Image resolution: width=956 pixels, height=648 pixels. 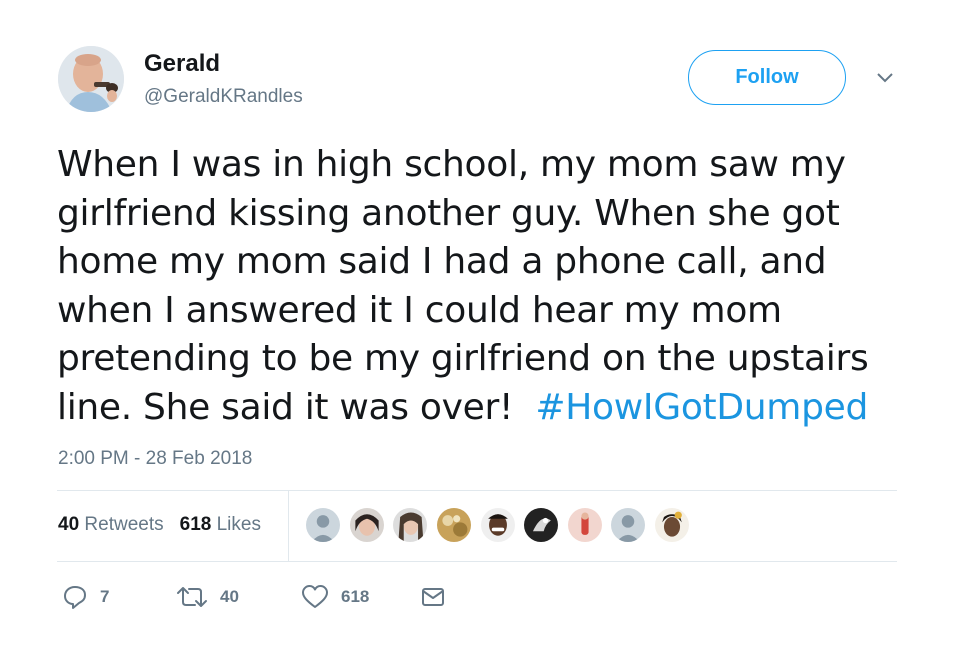 I want to click on follow-button: Follow, so click(x=767, y=77).